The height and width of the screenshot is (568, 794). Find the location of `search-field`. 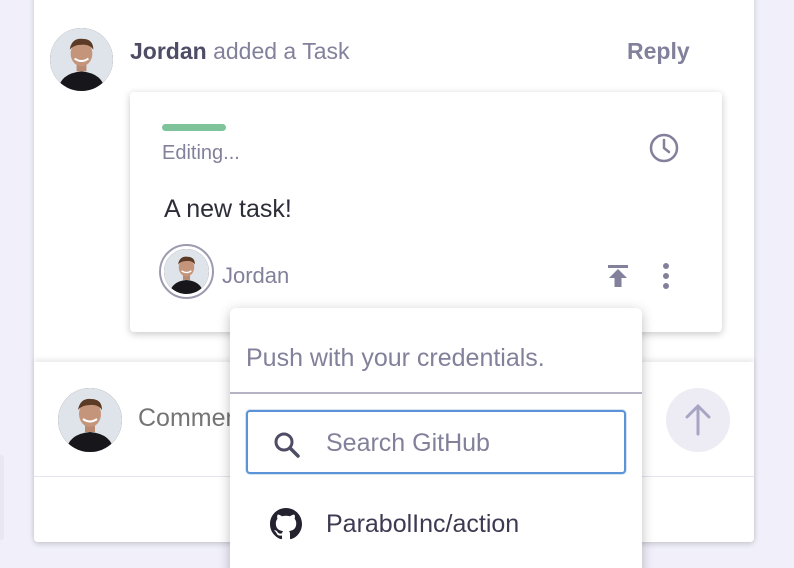

search-field is located at coordinates (436, 442).